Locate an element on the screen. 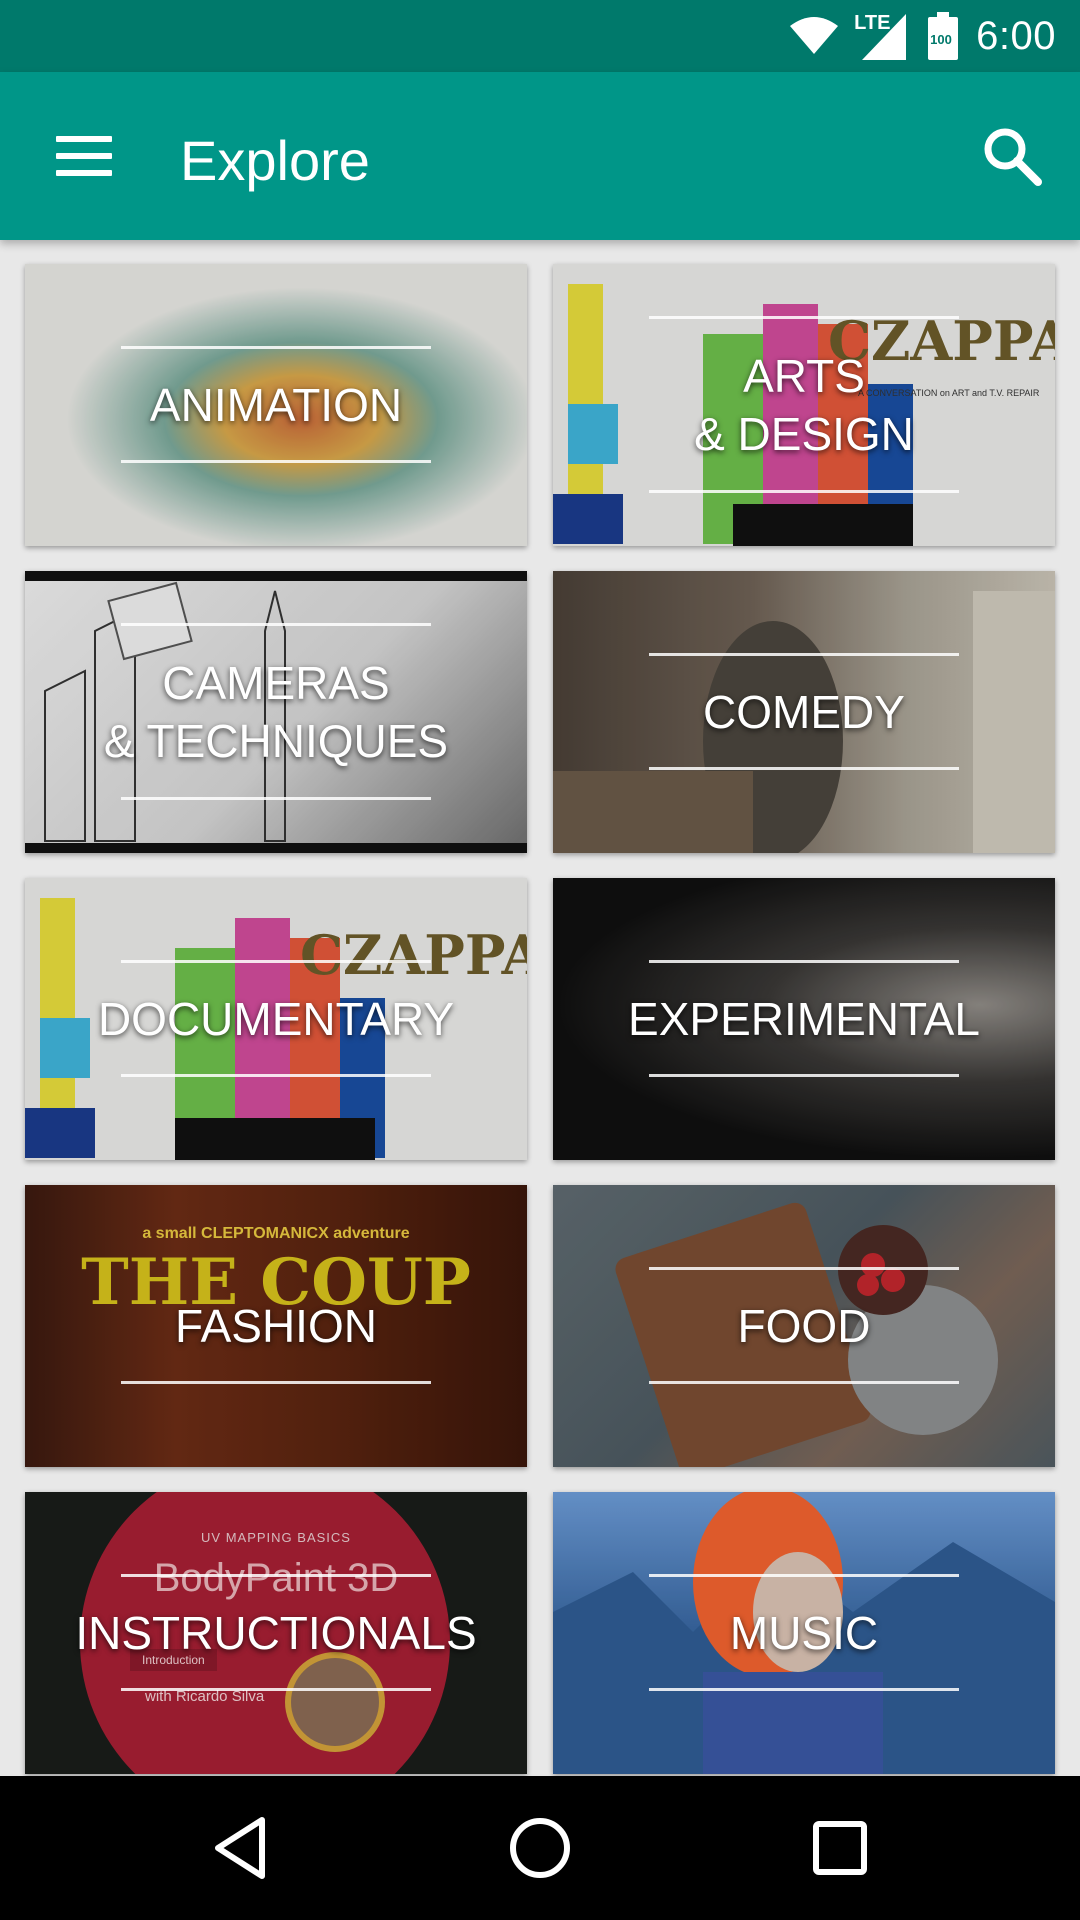 This screenshot has height=1920, width=1080. category-label: EXPERIMENTAL is located at coordinates (804, 1019).